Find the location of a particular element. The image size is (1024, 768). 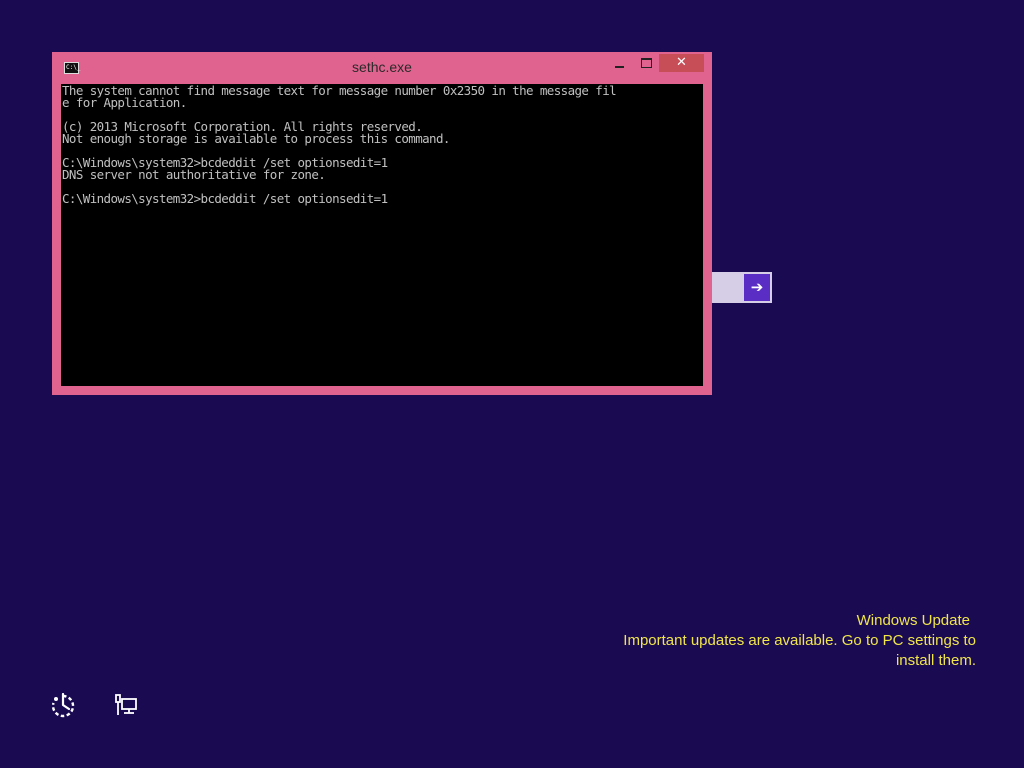

ease-of-access-icon is located at coordinates (63, 705).